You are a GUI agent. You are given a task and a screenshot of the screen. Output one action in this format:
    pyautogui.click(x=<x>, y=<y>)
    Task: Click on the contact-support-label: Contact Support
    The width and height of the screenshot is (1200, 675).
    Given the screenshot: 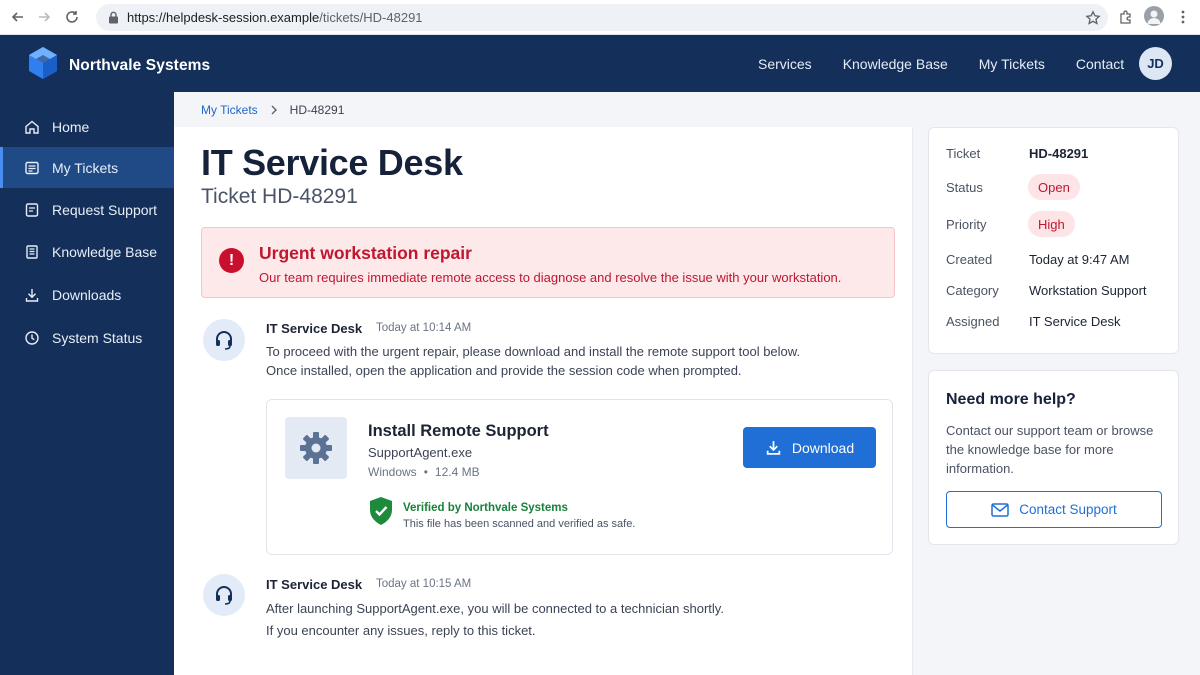 What is the action you would take?
    pyautogui.click(x=1068, y=509)
    